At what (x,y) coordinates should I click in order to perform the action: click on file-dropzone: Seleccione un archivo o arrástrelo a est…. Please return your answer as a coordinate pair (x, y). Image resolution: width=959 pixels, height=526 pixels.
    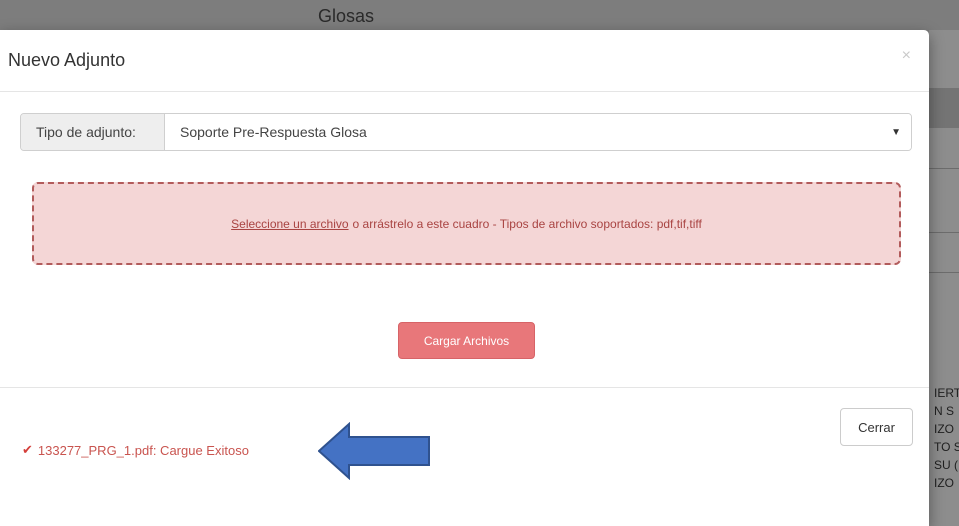
    Looking at the image, I should click on (466, 223).